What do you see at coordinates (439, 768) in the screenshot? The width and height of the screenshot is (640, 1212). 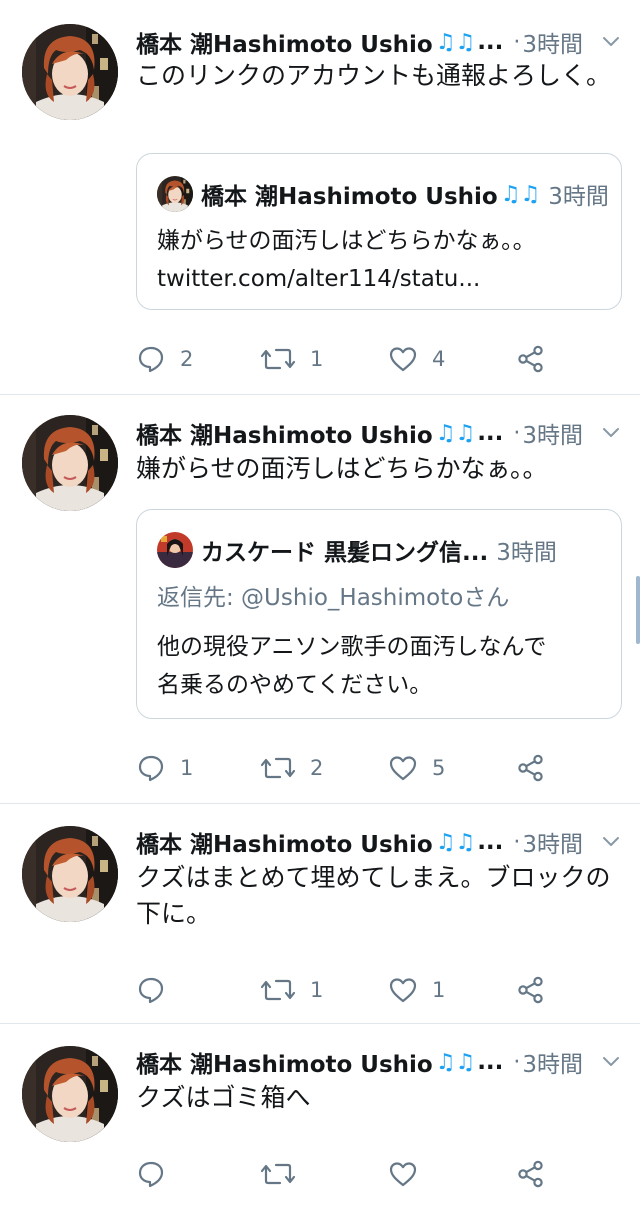 I see `like-count: 5` at bounding box center [439, 768].